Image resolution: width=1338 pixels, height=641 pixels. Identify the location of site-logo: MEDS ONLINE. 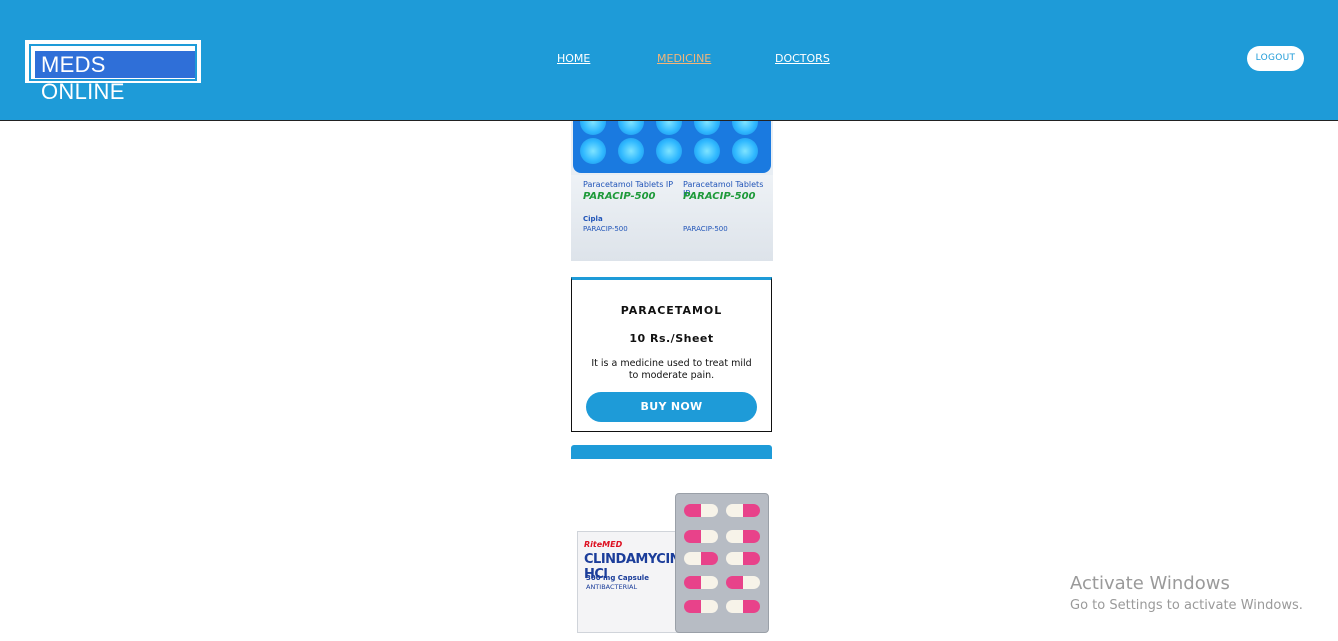
(113, 72).